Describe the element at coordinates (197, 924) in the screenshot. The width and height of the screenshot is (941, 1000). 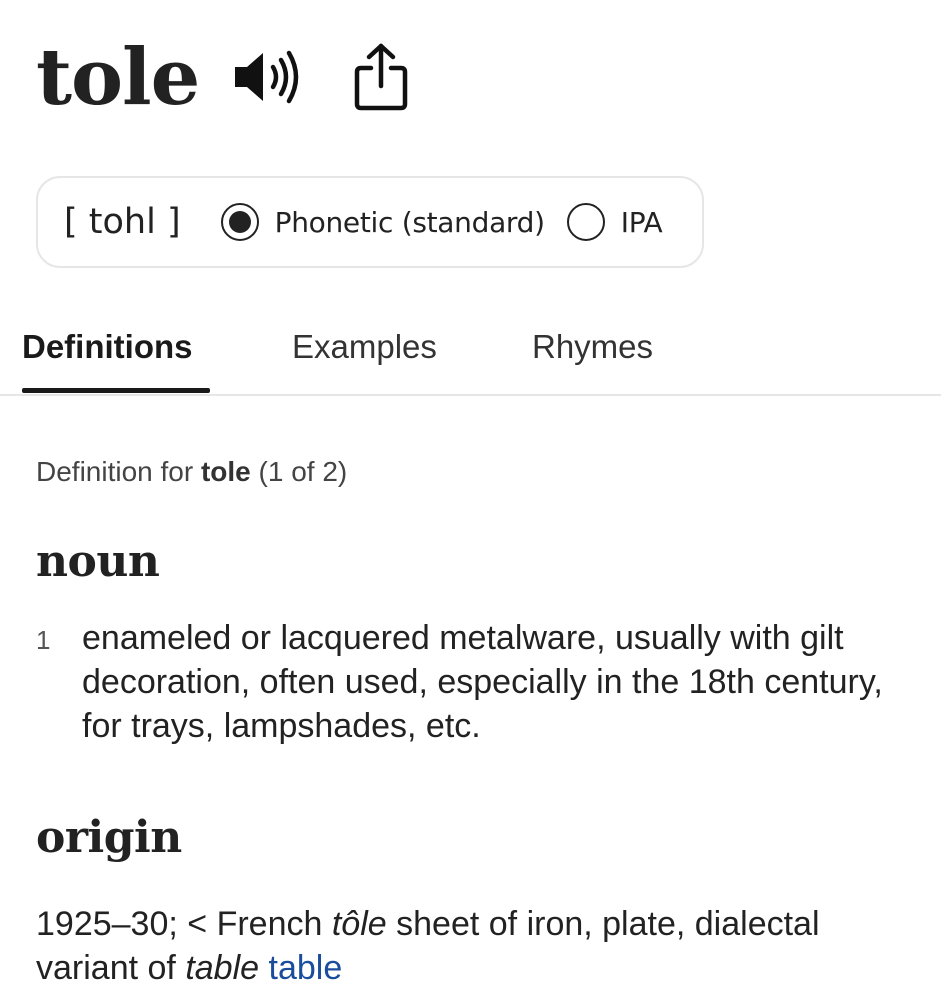
I see `origin-lt: <` at that location.